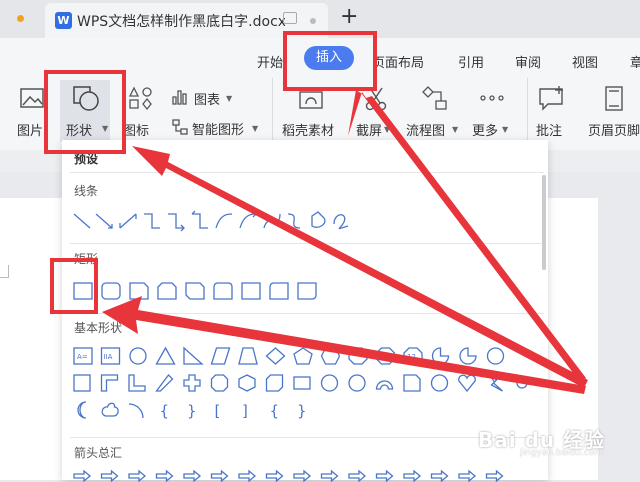 This screenshot has height=482, width=640. What do you see at coordinates (528, 61) in the screenshot?
I see `menu-review: 审阅` at bounding box center [528, 61].